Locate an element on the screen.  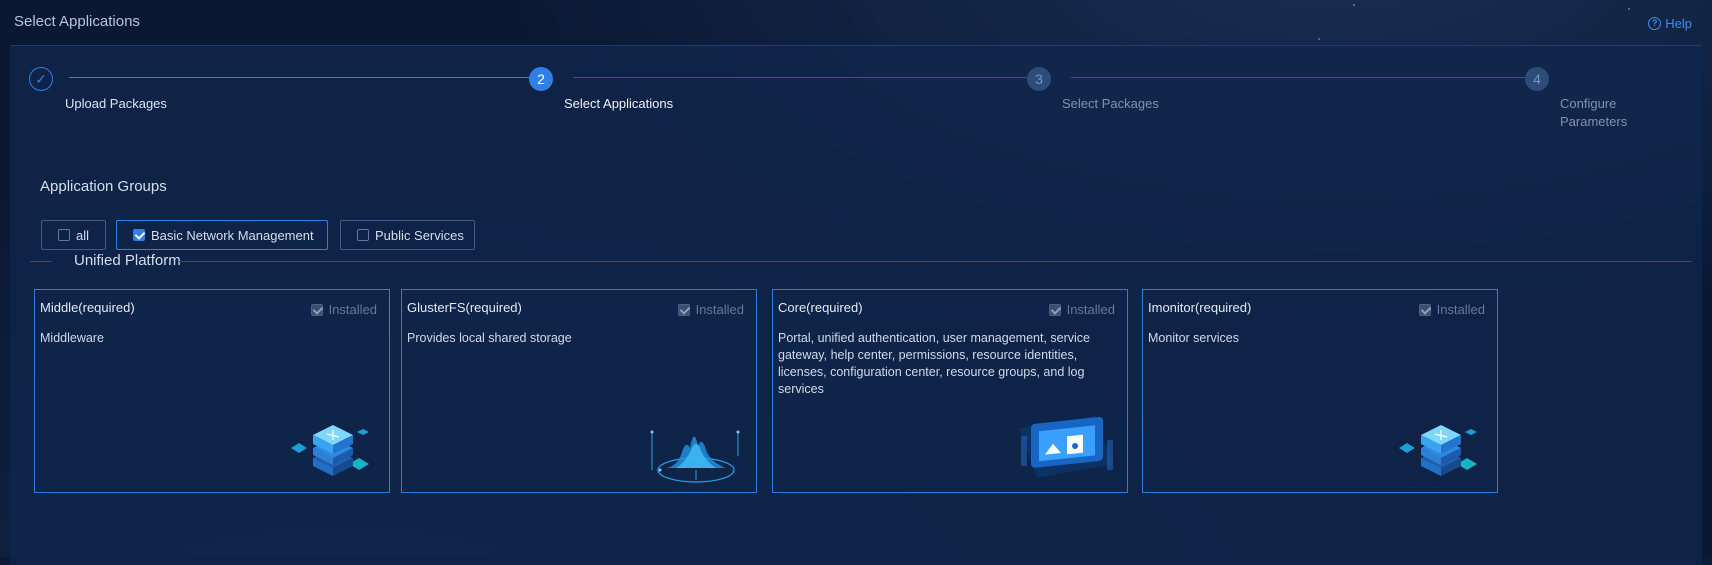
card-title: GlusterFS(required) is located at coordinates (464, 307).